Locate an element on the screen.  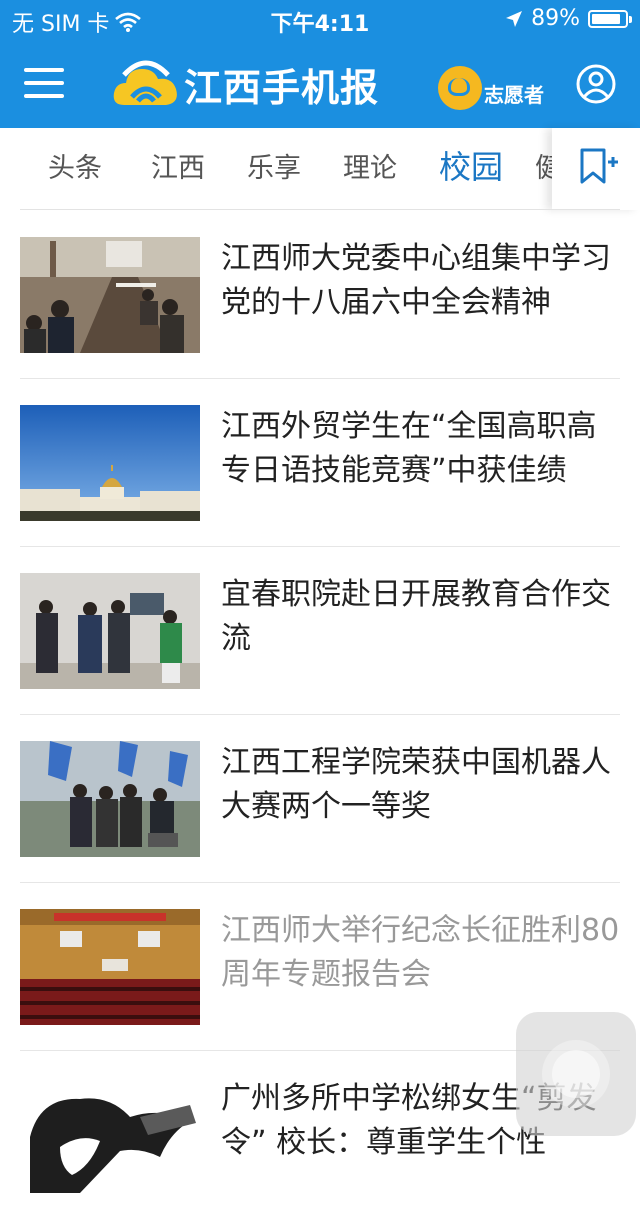
tab-headline: 头条 is located at coordinates (75, 165).